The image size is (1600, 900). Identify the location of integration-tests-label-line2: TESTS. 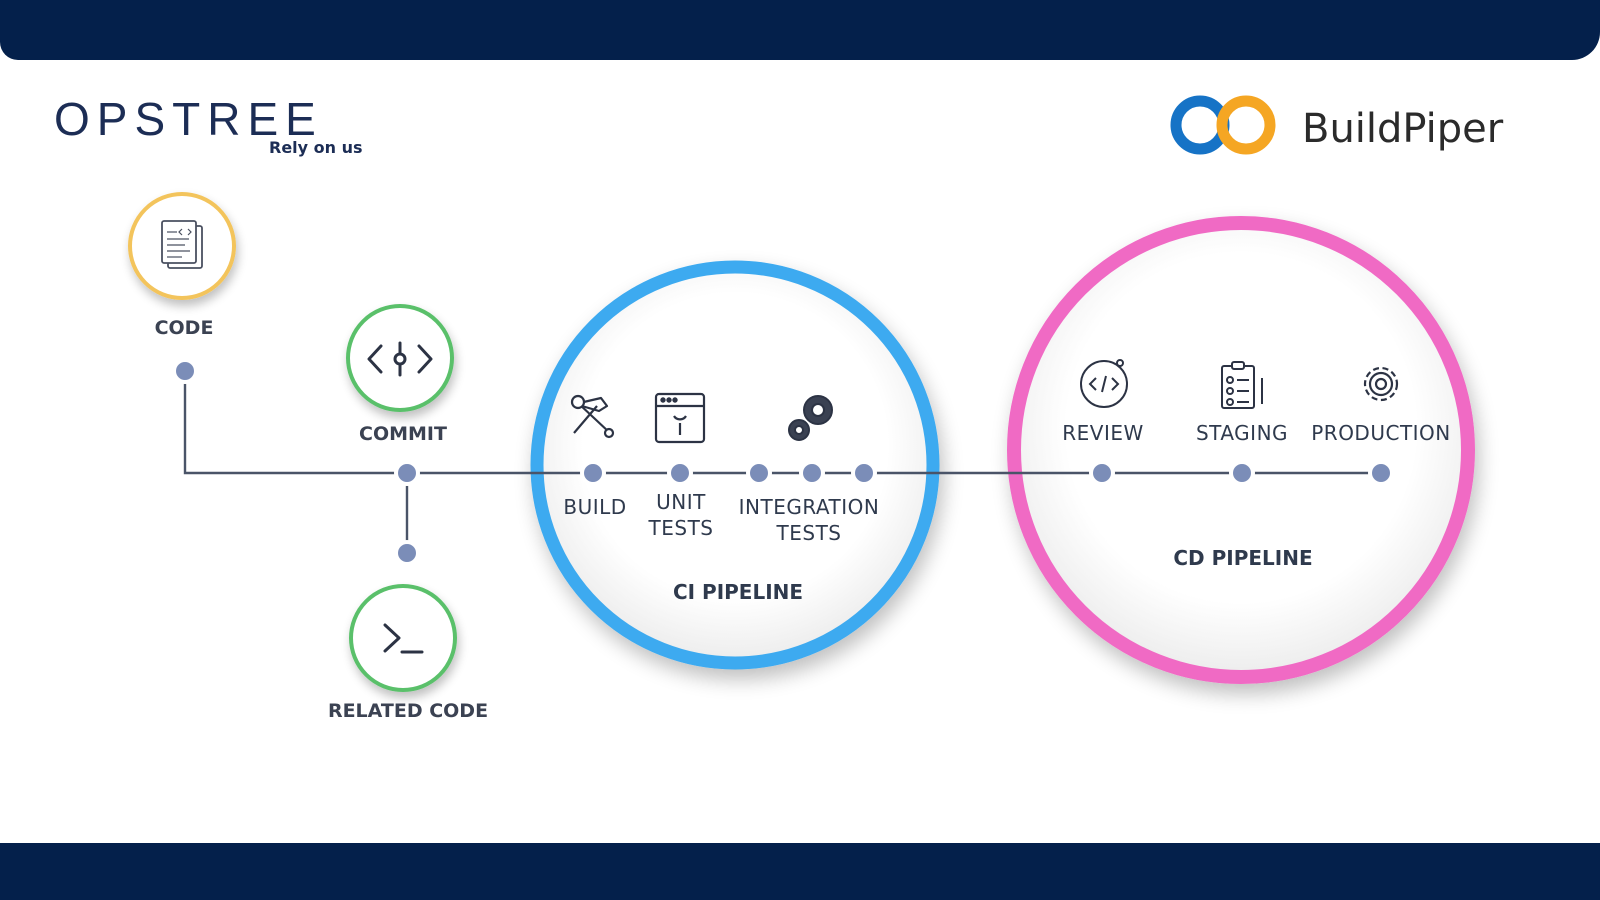
(809, 533).